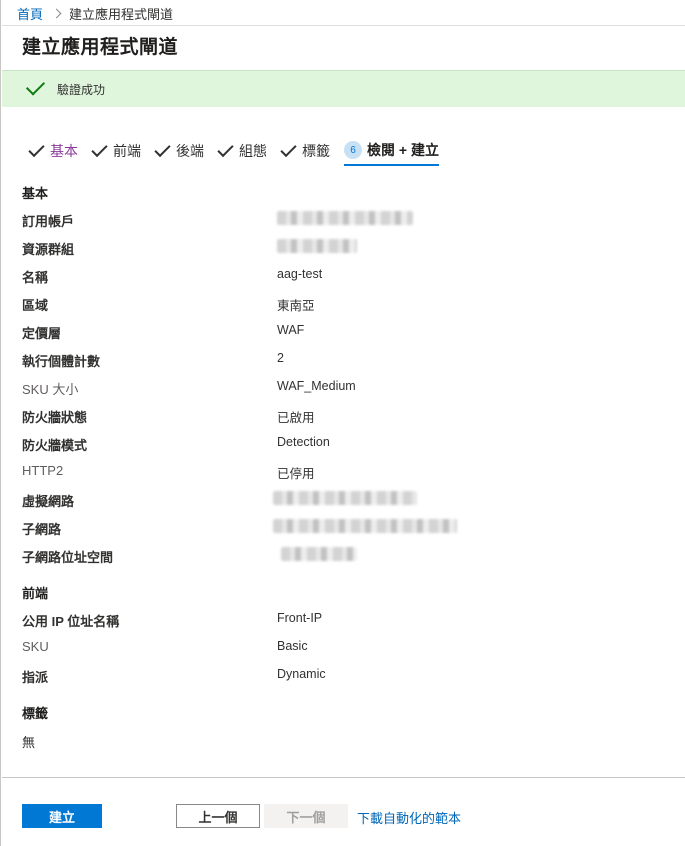 This screenshot has width=685, height=846. I want to click on summary-row-name: 名稱 aag-test, so click(343, 277).